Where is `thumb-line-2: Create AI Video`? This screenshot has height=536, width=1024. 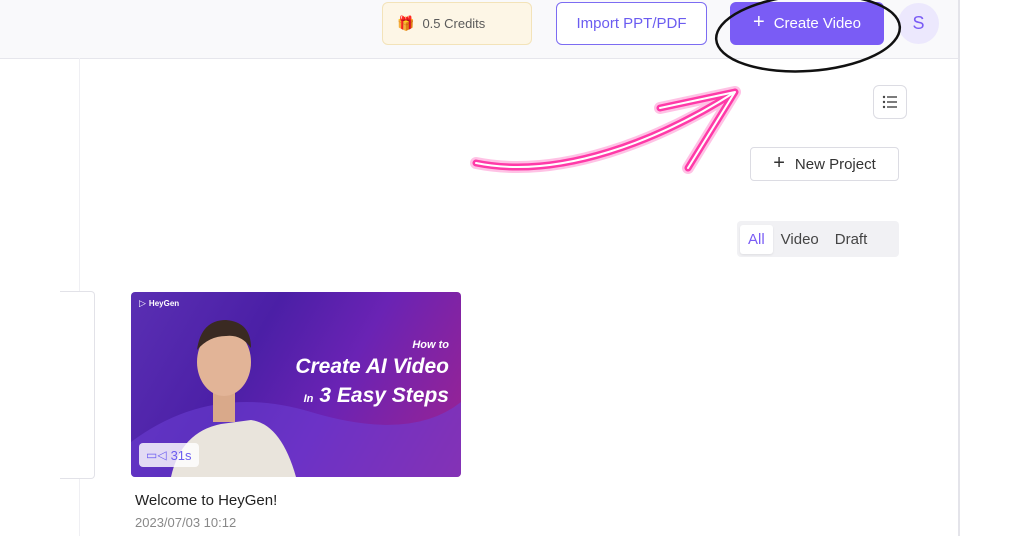
thumb-line-2: Create AI Video is located at coordinates (372, 366).